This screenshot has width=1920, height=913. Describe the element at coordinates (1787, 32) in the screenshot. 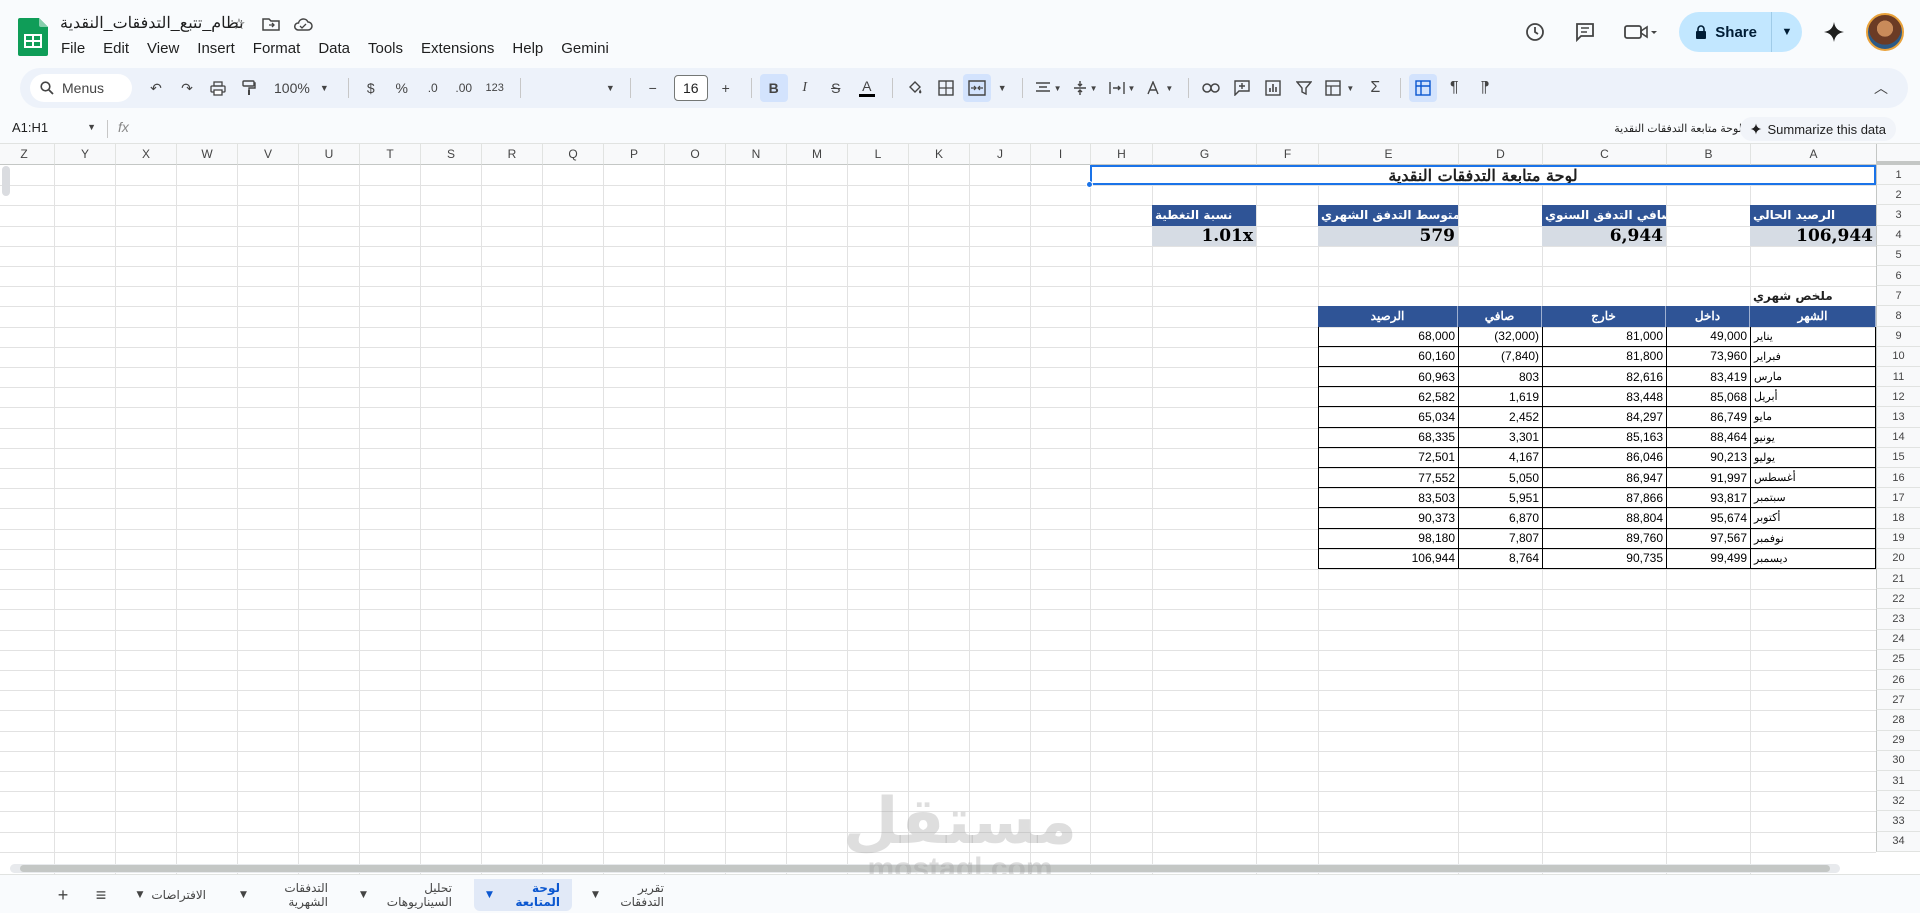

I see `share-dropdown-icon: ▼` at that location.